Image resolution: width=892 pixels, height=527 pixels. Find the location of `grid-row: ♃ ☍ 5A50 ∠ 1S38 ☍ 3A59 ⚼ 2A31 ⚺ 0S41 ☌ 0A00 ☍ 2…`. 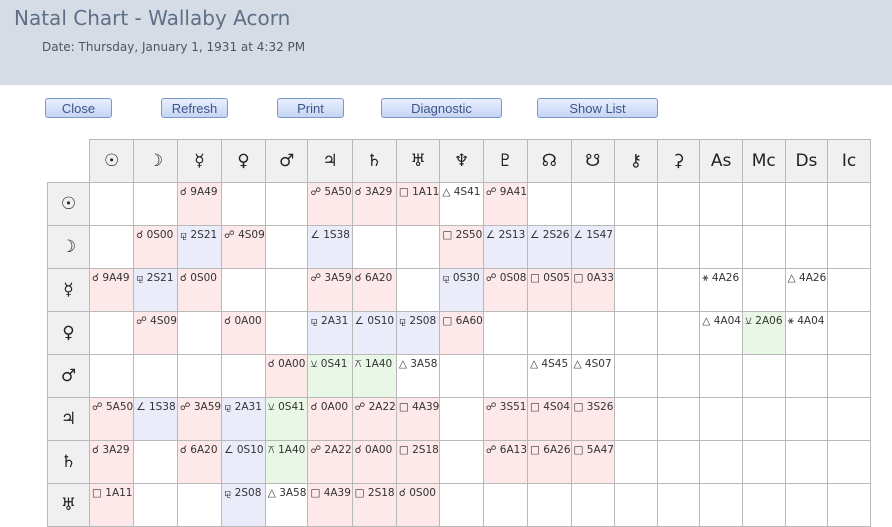

grid-row: ♃ ☍ 5A50 ∠ 1S38 ☍ 3A59 ⚼ 2A31 ⚺ 0S41 ☌ 0A00 ☍ 2… is located at coordinates (459, 419).